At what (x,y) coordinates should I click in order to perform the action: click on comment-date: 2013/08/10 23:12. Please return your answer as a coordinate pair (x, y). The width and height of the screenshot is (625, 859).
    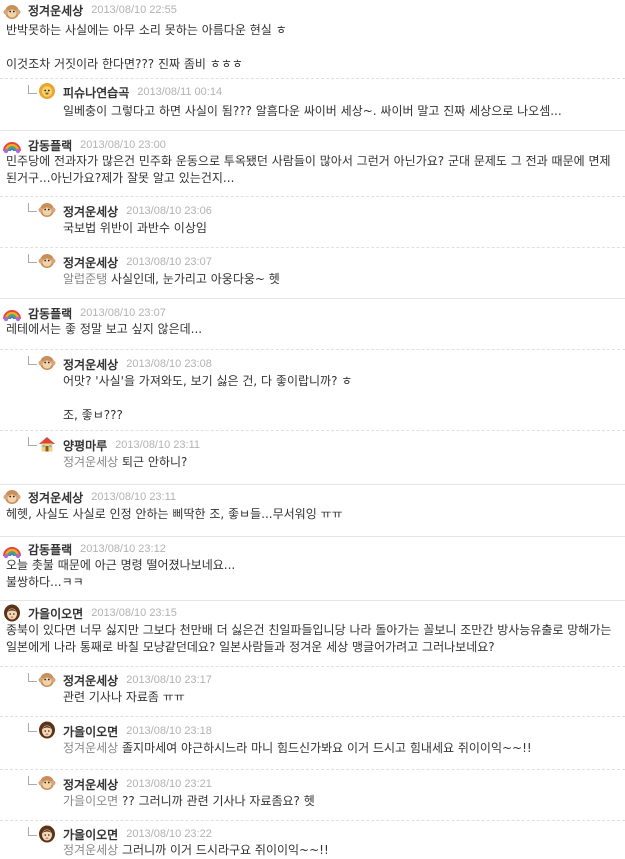
    Looking at the image, I should click on (123, 549).